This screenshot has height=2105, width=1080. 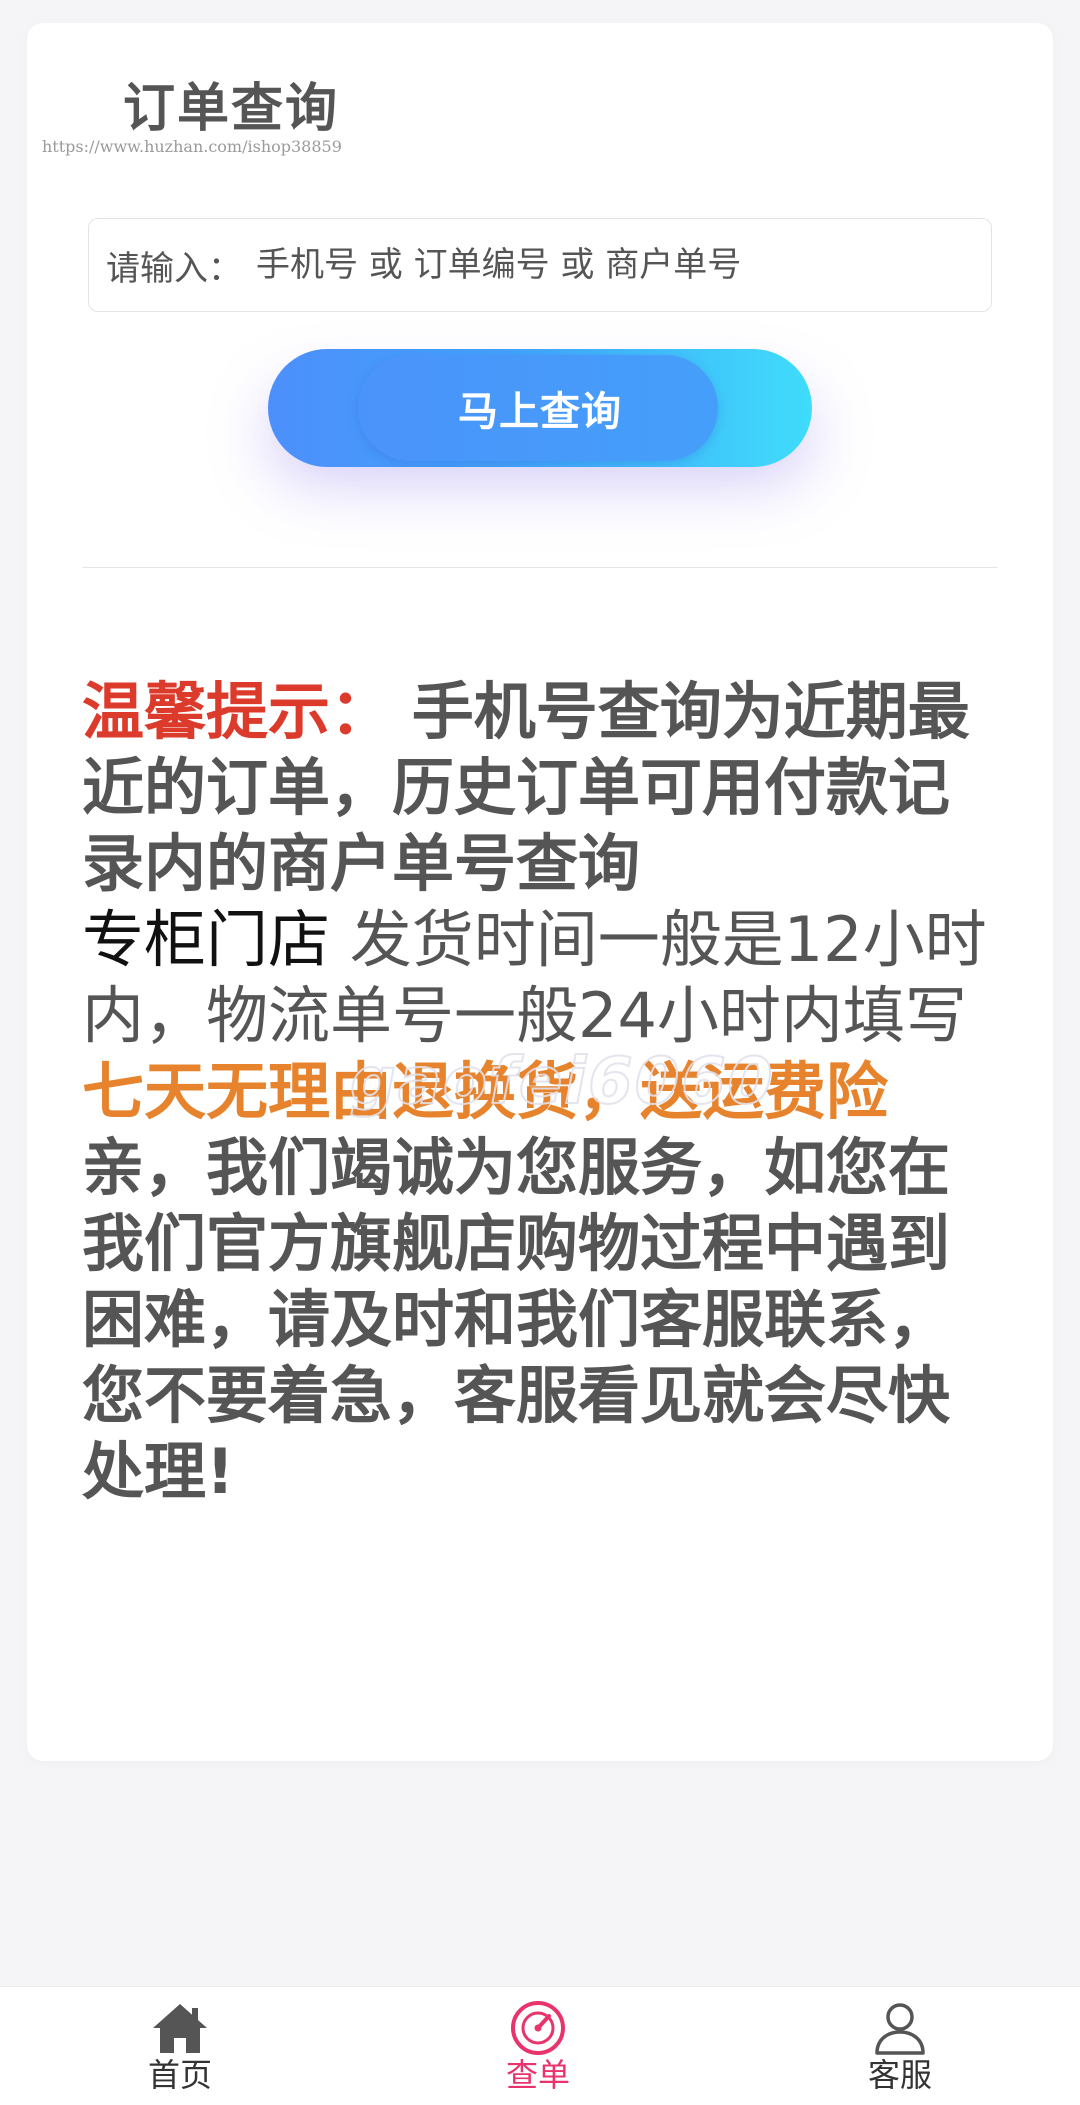 What do you see at coordinates (562, 1082) in the screenshot?
I see `center-watermark: gaofei6060` at bounding box center [562, 1082].